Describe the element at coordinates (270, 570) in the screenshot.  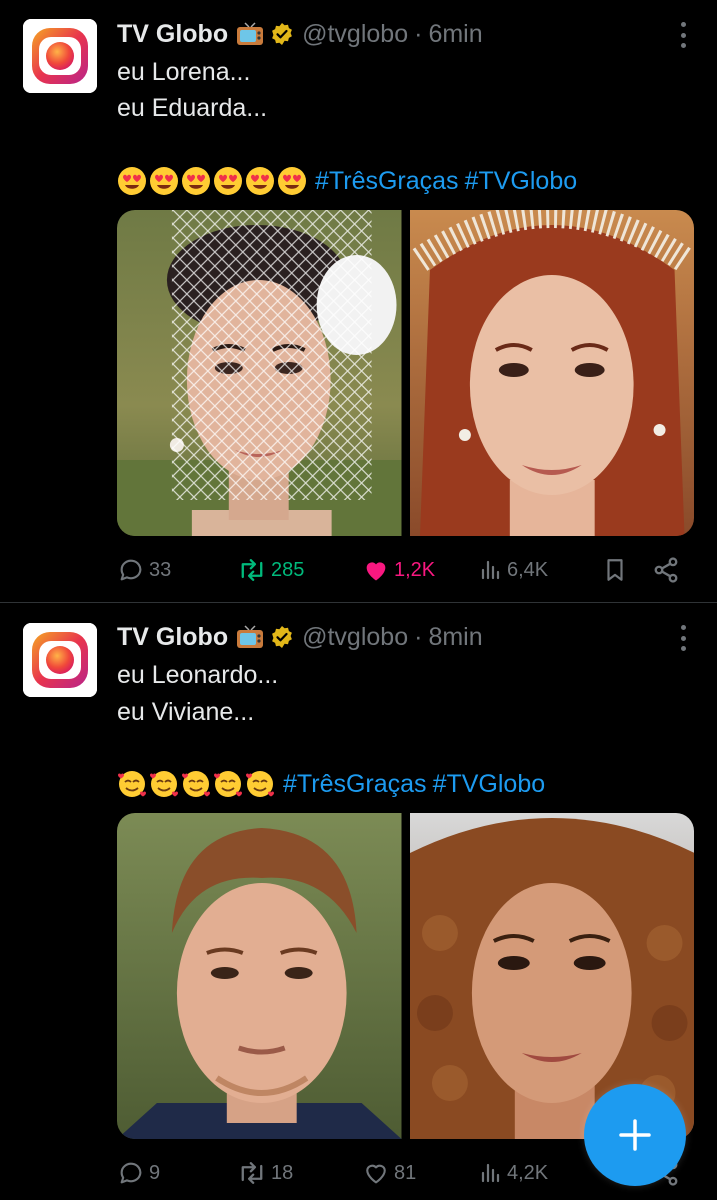
I see `retweet-button: 285` at that location.